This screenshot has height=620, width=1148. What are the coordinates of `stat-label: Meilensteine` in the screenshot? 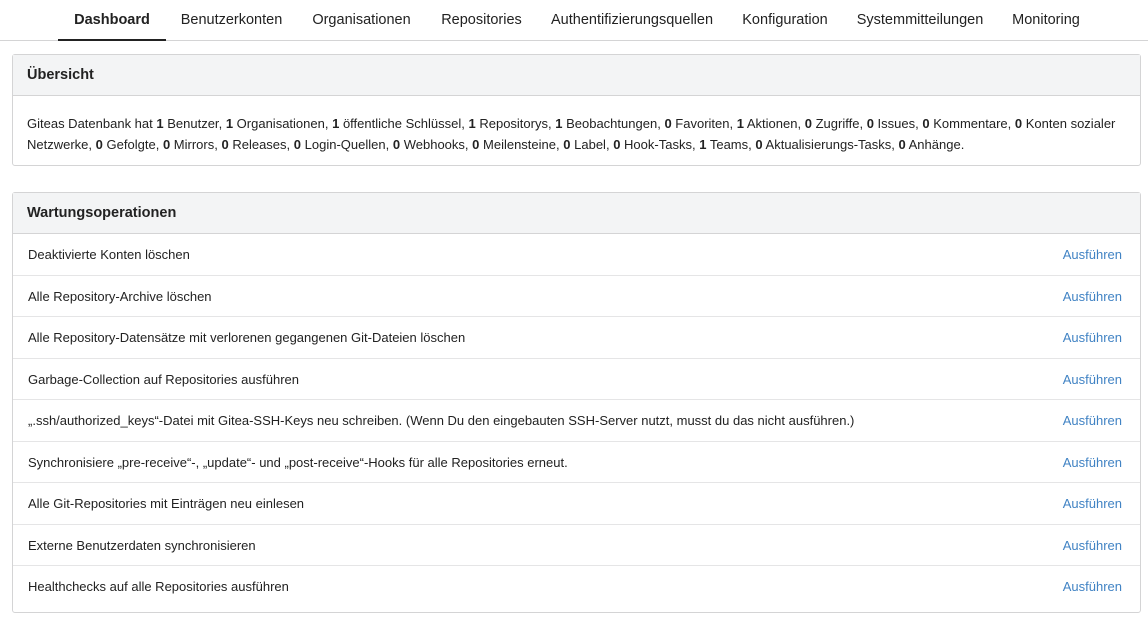 It's located at (520, 144).